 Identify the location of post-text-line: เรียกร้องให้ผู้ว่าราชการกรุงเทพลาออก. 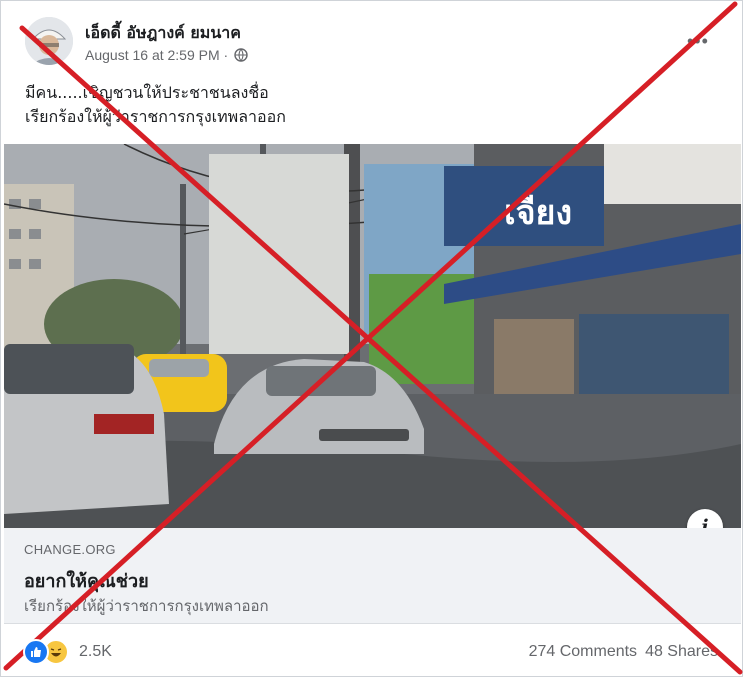
(155, 116).